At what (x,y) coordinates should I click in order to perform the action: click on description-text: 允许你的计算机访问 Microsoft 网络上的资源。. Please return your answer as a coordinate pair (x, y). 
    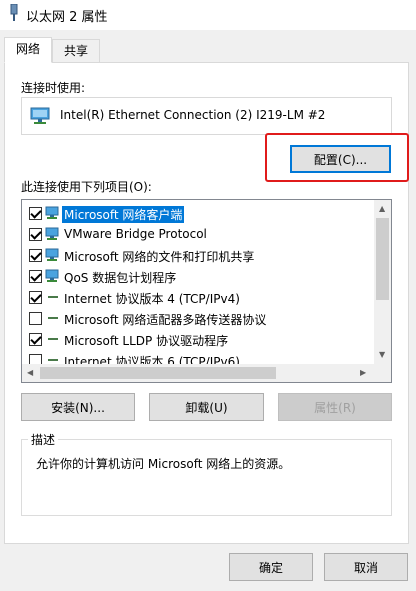
    Looking at the image, I should click on (163, 464).